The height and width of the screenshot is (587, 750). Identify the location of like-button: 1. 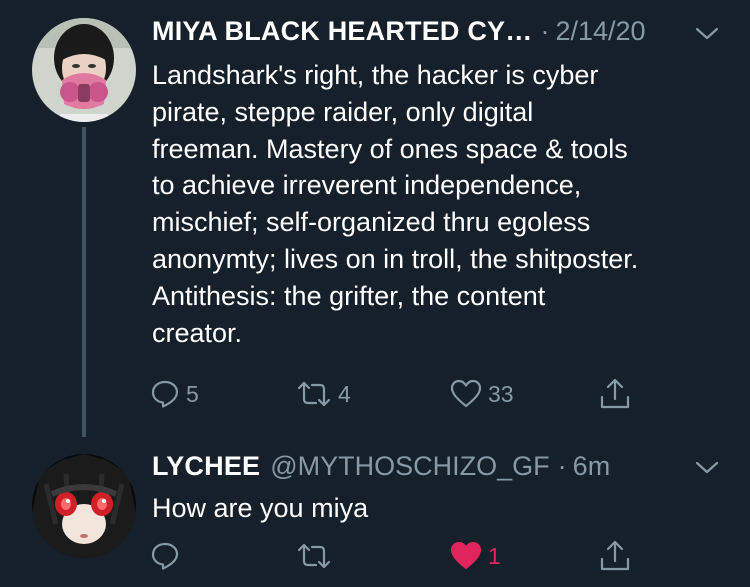
(475, 556).